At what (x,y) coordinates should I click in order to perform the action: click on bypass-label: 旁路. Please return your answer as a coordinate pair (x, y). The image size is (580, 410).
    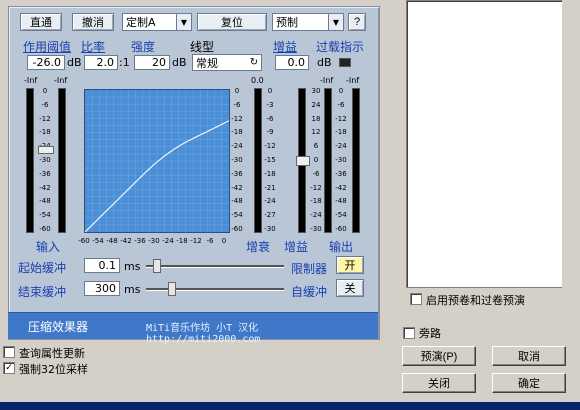
    Looking at the image, I should click on (430, 333).